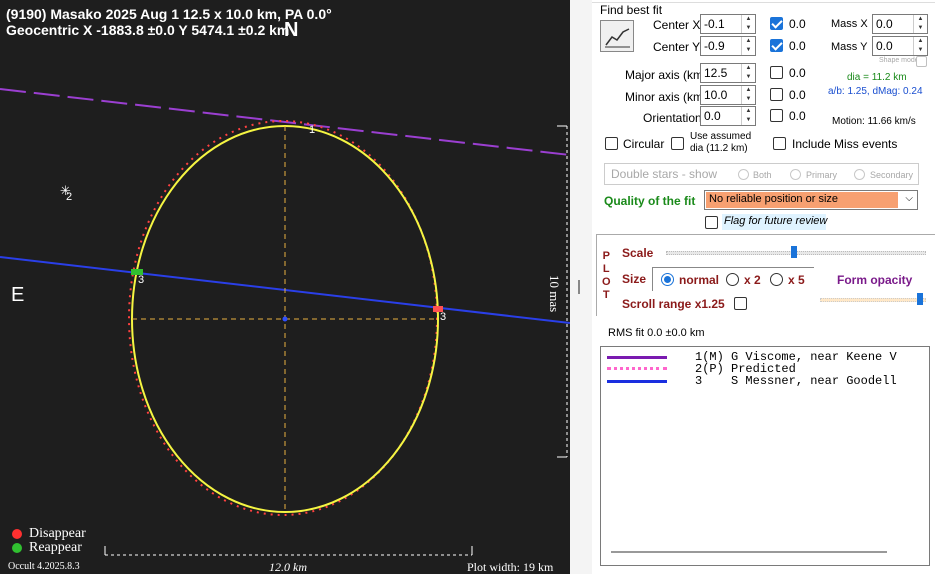  I want to click on observer-3-name: S Messner, near Goodell, so click(814, 381).